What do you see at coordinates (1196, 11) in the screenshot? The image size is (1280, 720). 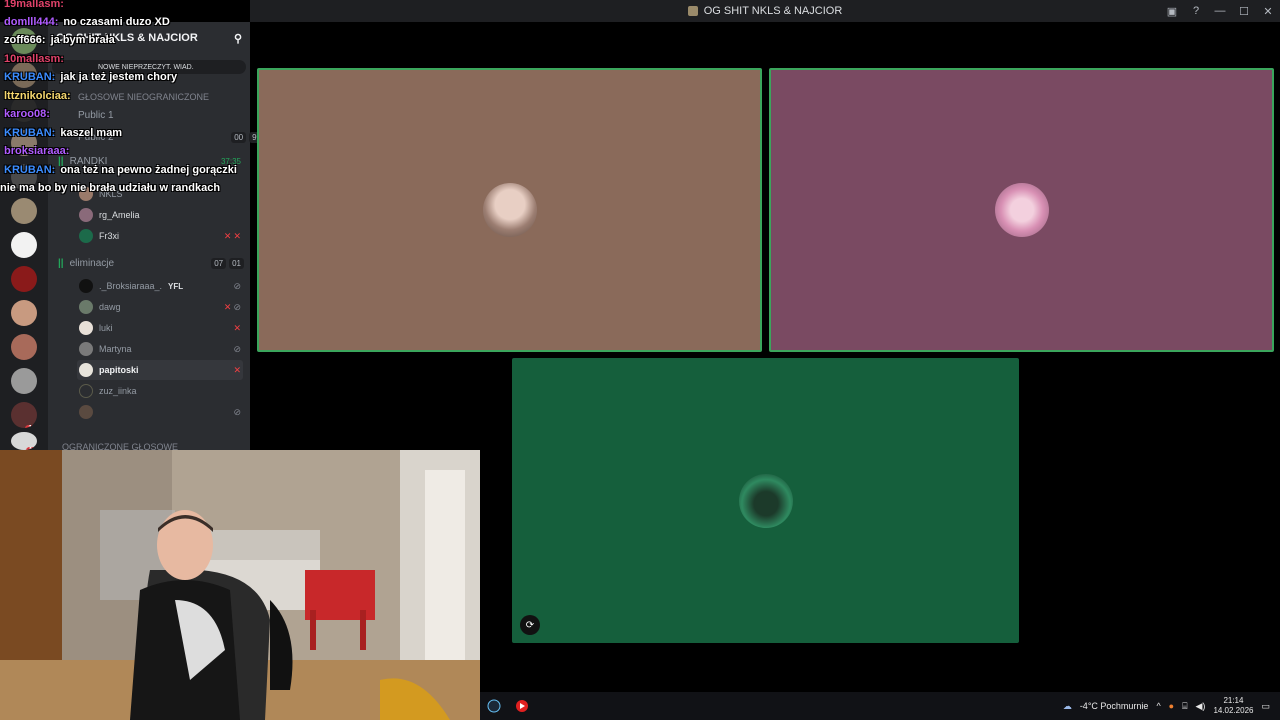 I see `help-icon: ?` at bounding box center [1196, 11].